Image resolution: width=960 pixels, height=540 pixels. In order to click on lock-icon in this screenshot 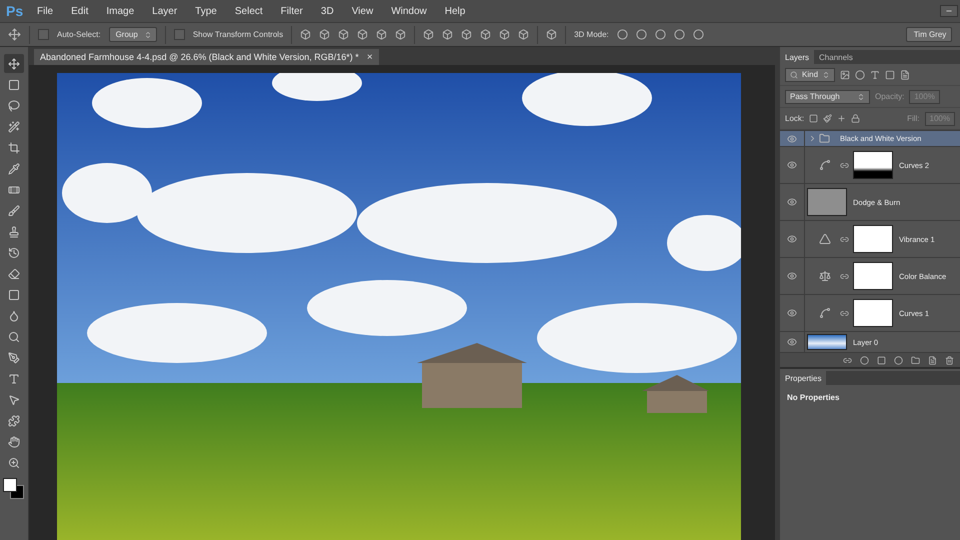, I will do `click(855, 118)`.